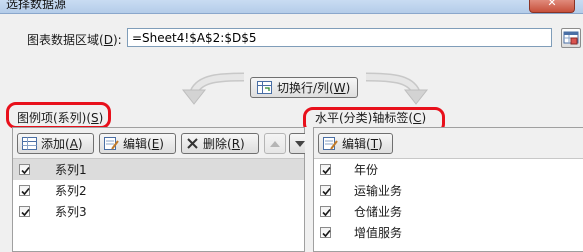  What do you see at coordinates (71, 170) in the screenshot?
I see `series-name: 系列1` at bounding box center [71, 170].